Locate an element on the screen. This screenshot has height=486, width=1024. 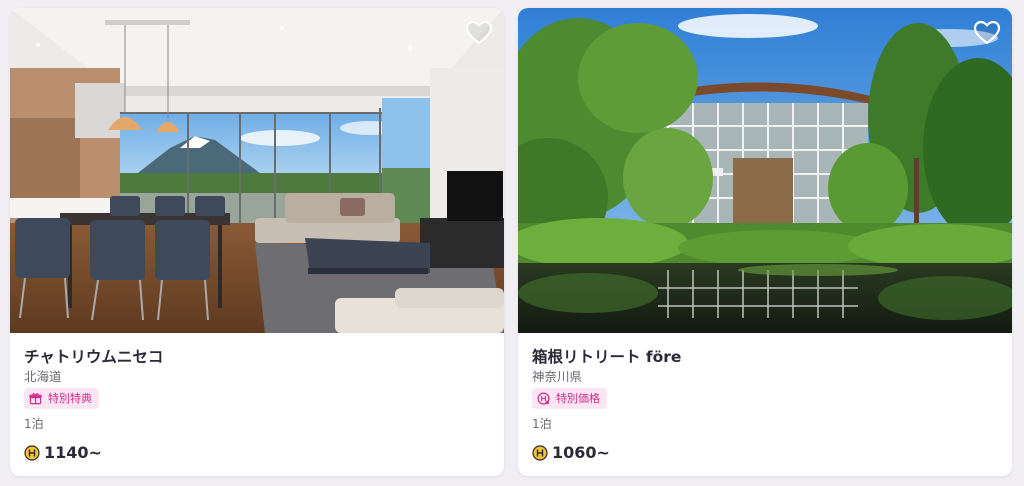
listing-region: 北海道 is located at coordinates (43, 376).